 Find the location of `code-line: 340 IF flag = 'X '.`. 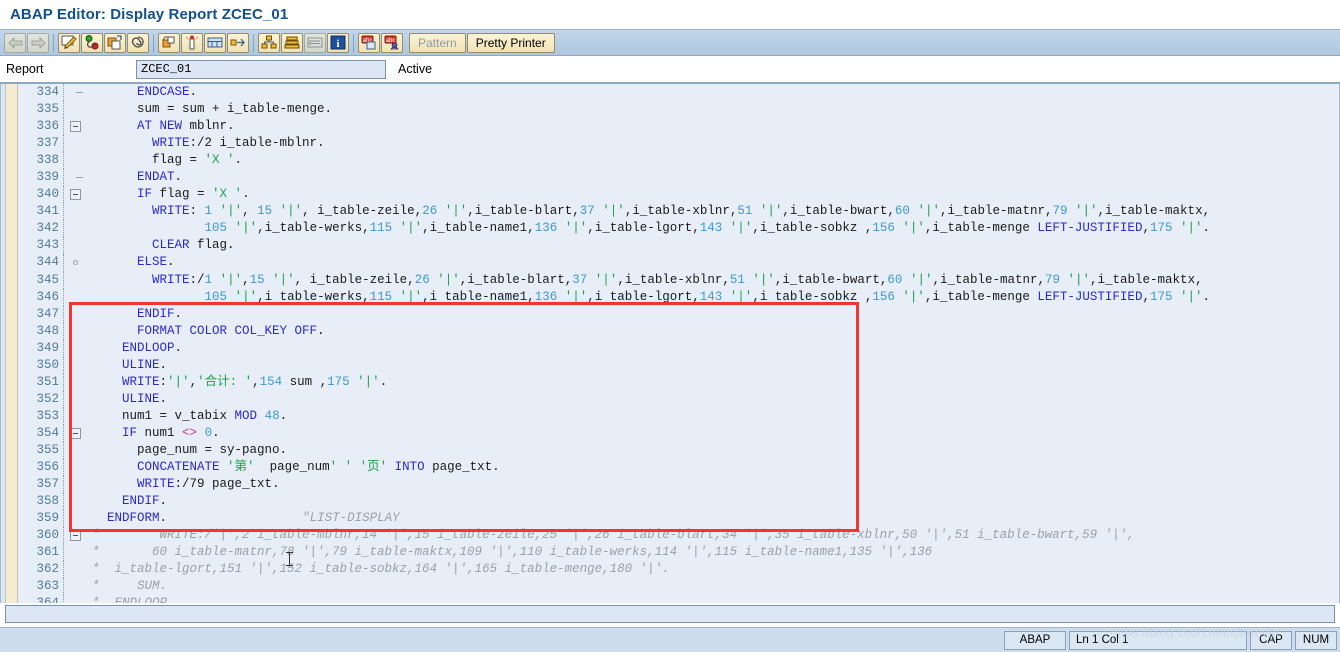

code-line: 340 IF flag = 'X '. is located at coordinates (678, 195).